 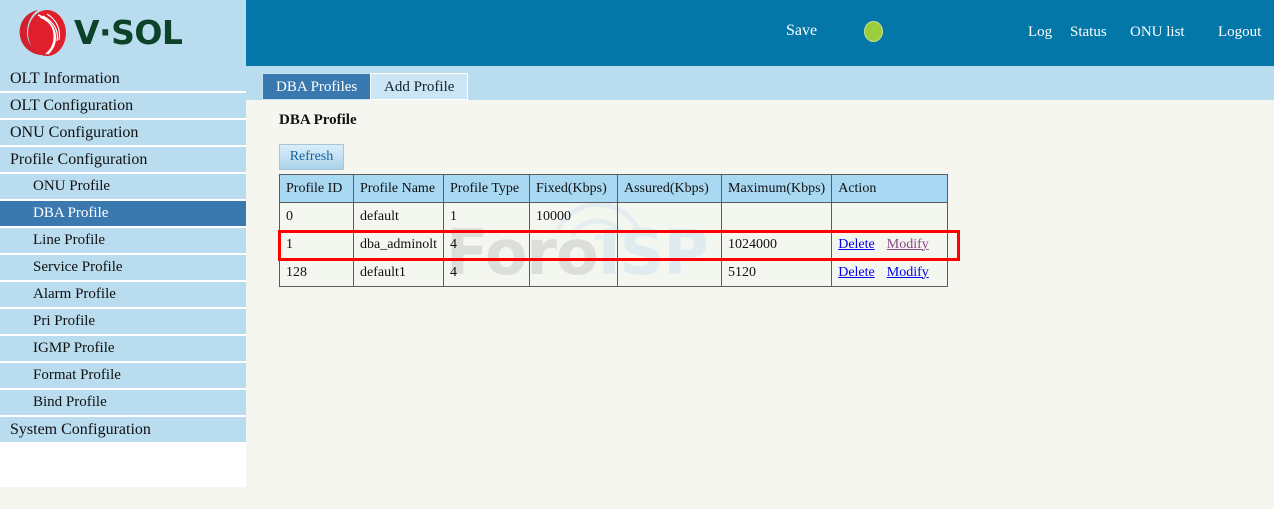 I want to click on brand-logo: V·SOL, so click(x=99, y=33).